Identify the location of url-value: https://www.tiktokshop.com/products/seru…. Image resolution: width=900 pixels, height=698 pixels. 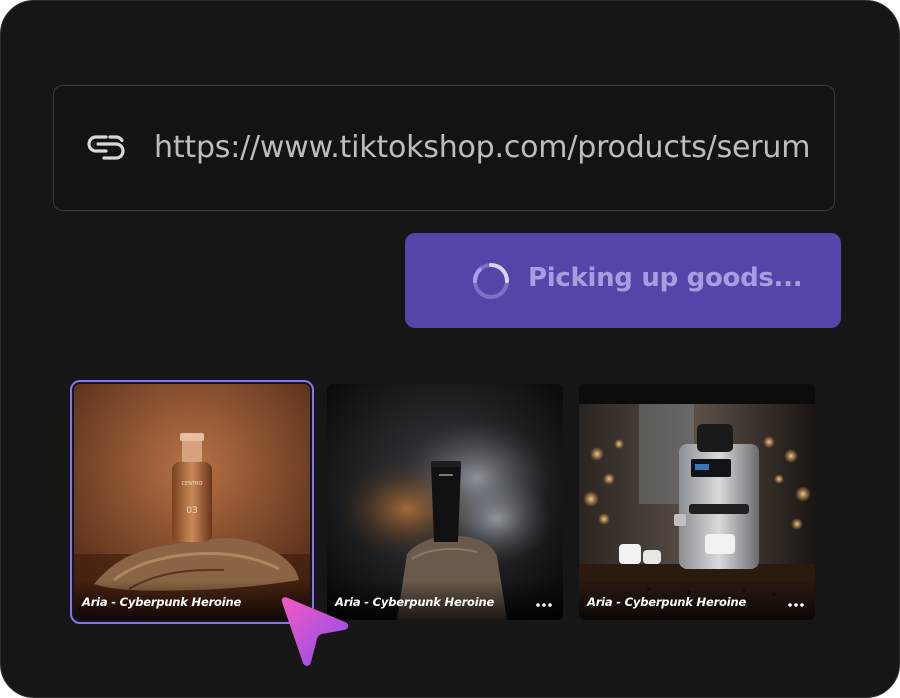
(482, 147).